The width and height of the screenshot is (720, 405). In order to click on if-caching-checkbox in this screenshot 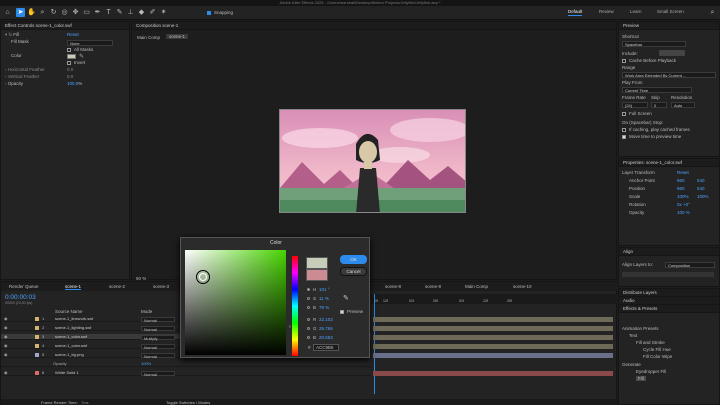, I will do `click(624, 130)`.